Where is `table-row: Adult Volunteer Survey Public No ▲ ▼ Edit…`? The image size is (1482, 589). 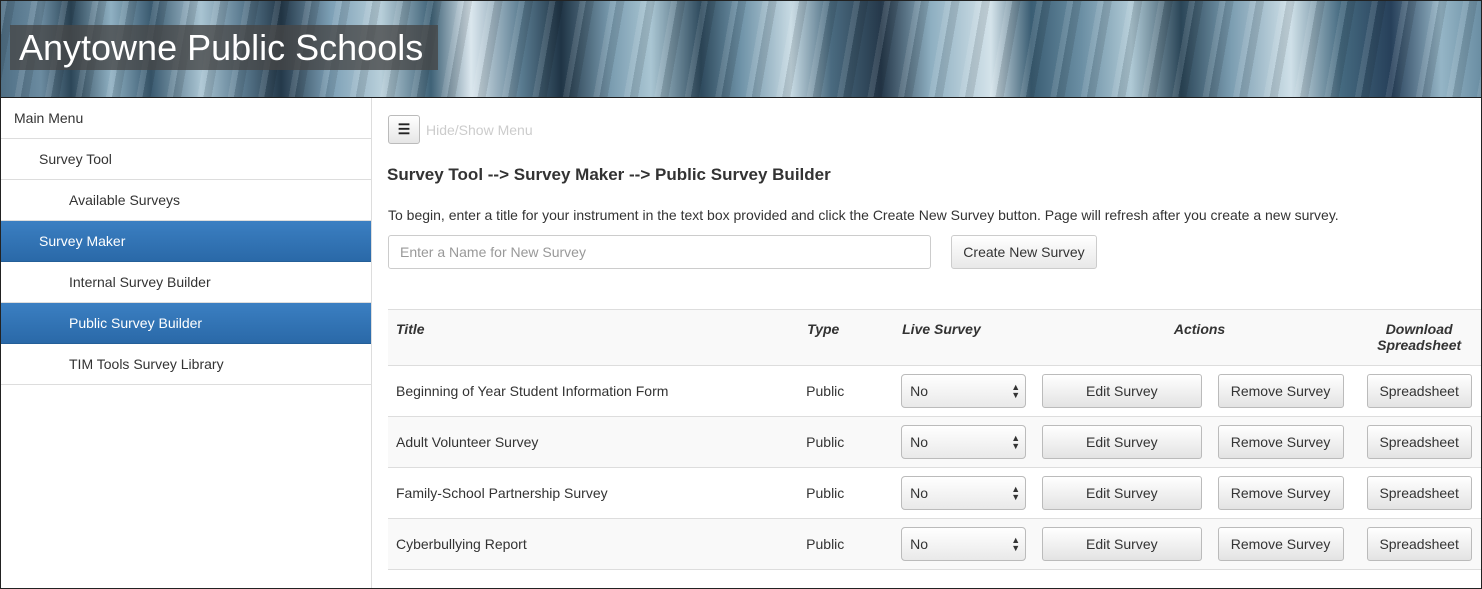 table-row: Adult Volunteer Survey Public No ▲ ▼ Edit… is located at coordinates (934, 442).